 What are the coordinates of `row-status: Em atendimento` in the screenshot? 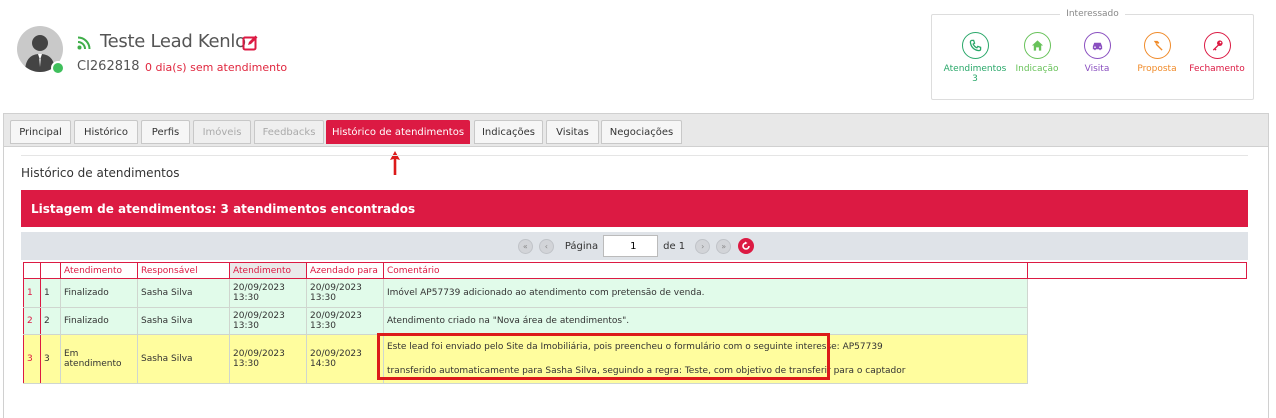 It's located at (99, 359).